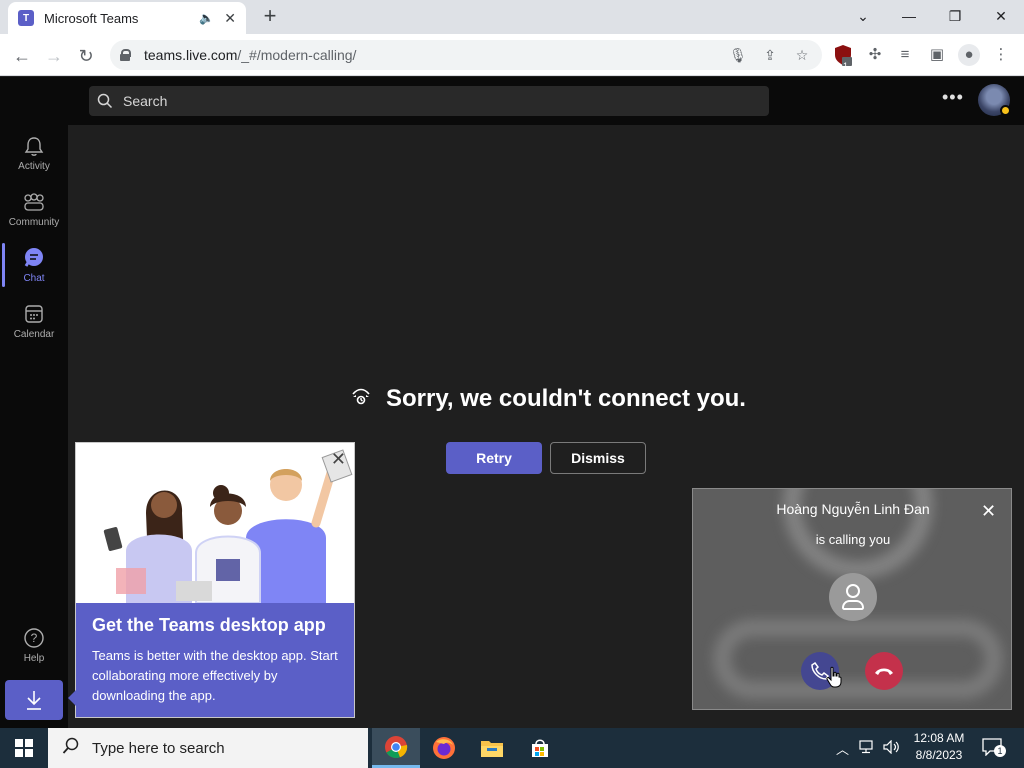 Image resolution: width=1024 pixels, height=768 pixels. I want to click on call-subtitle: is calling you, so click(853, 539).